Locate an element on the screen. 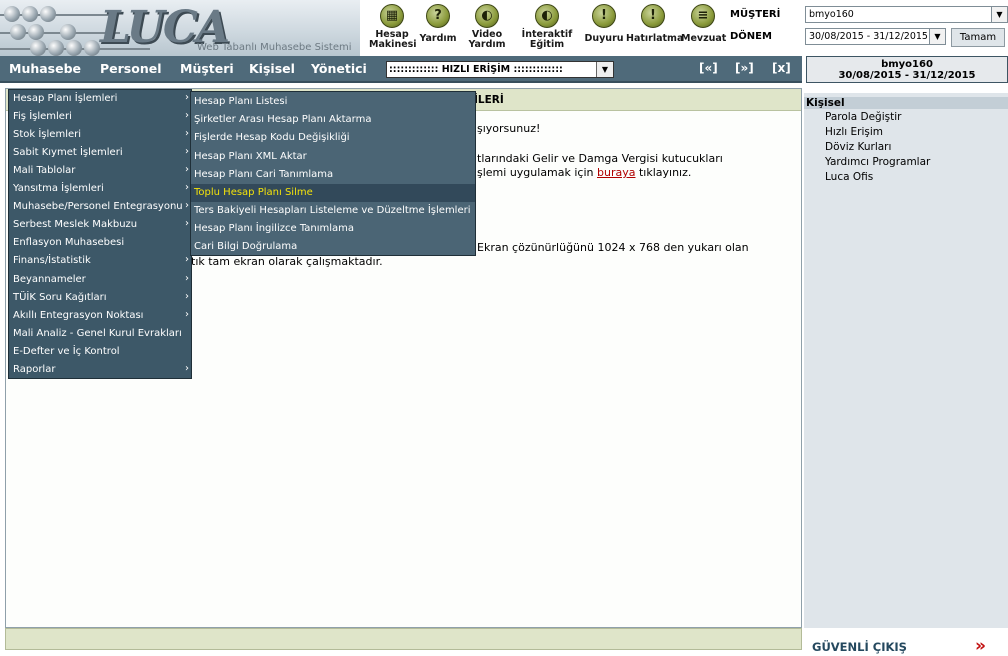  menu-personel: Personel is located at coordinates (131, 68).